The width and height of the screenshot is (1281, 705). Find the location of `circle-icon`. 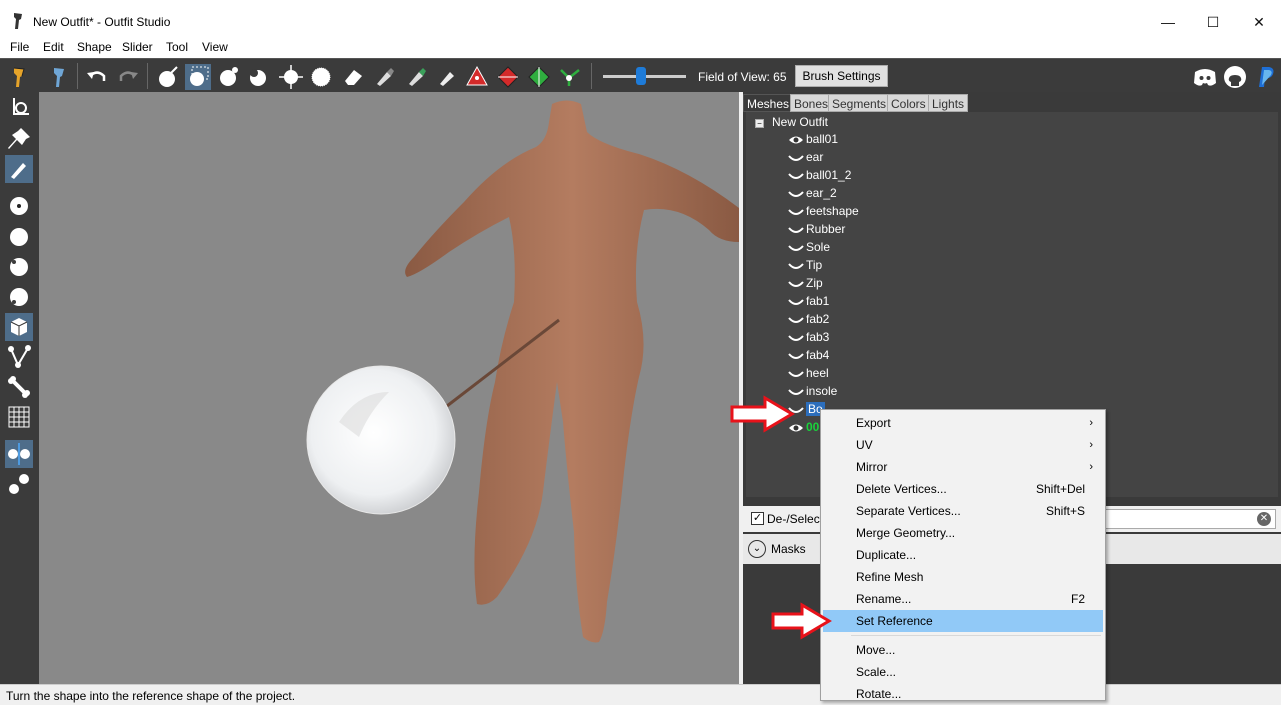

circle-icon is located at coordinates (19, 237).